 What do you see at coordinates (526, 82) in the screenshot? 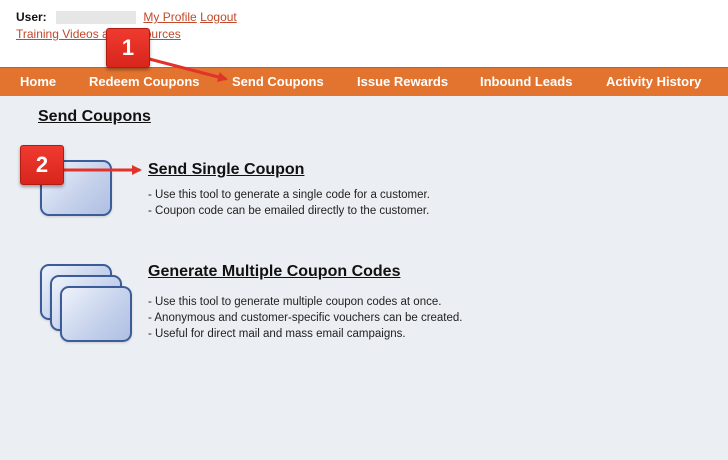
I see `nav-inbound-leads: Inbound Leads` at bounding box center [526, 82].